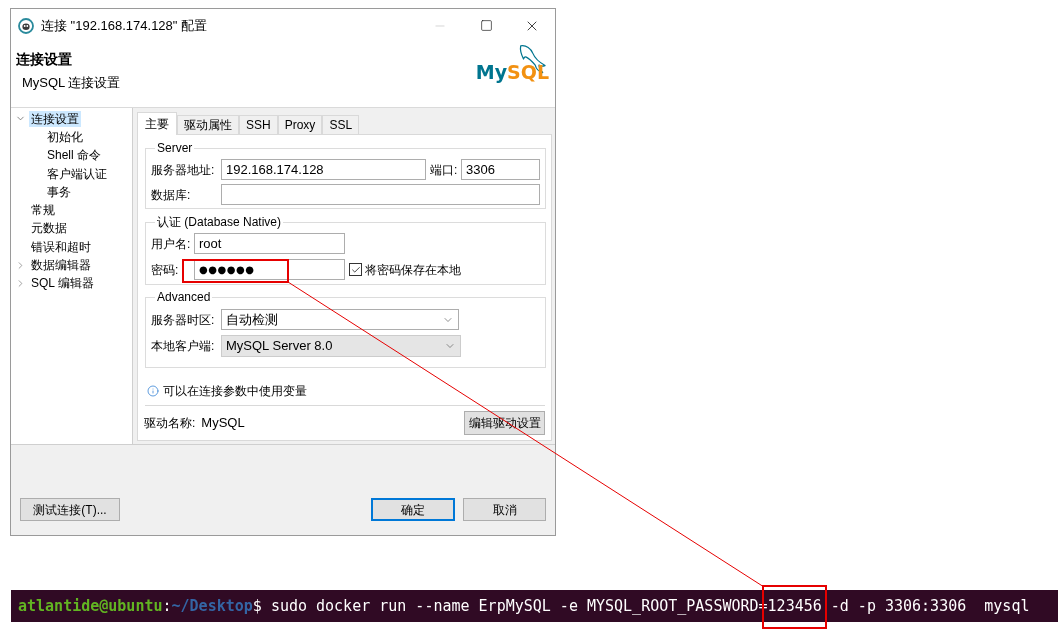 This screenshot has width=1064, height=634. Describe the element at coordinates (219, 222) in the screenshot. I see `group-title: 认证 (Database Native)` at that location.